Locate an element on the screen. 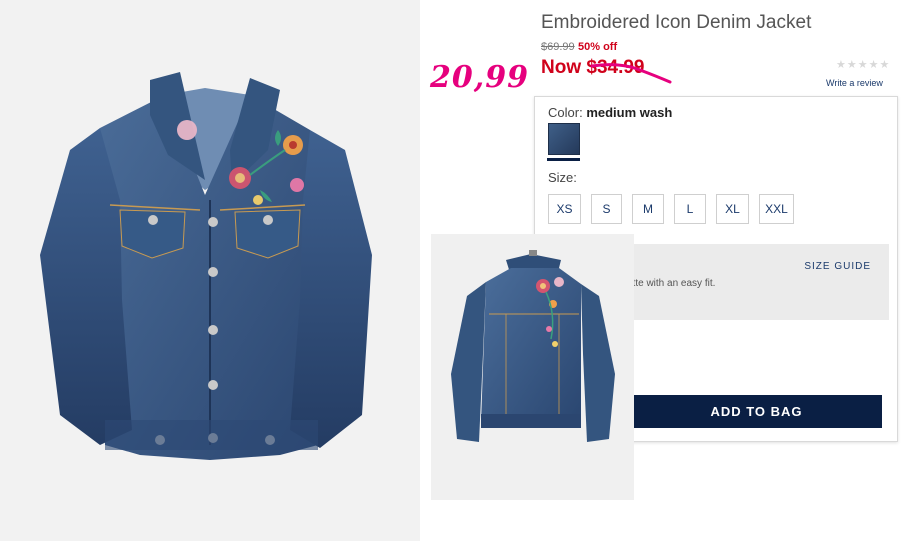  discount-badge: 50% off is located at coordinates (598, 47).